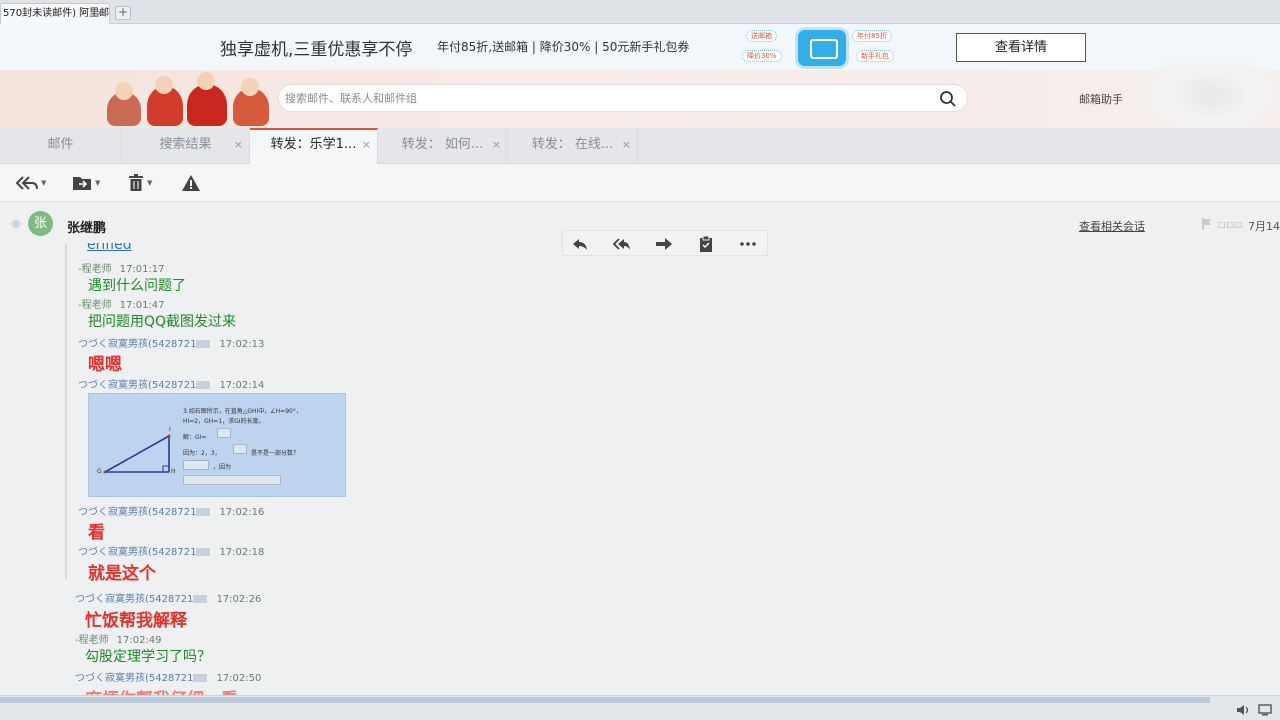 This screenshot has width=1280, height=720. What do you see at coordinates (142, 269) in the screenshot?
I see `message-time: 17:01:17` at bounding box center [142, 269].